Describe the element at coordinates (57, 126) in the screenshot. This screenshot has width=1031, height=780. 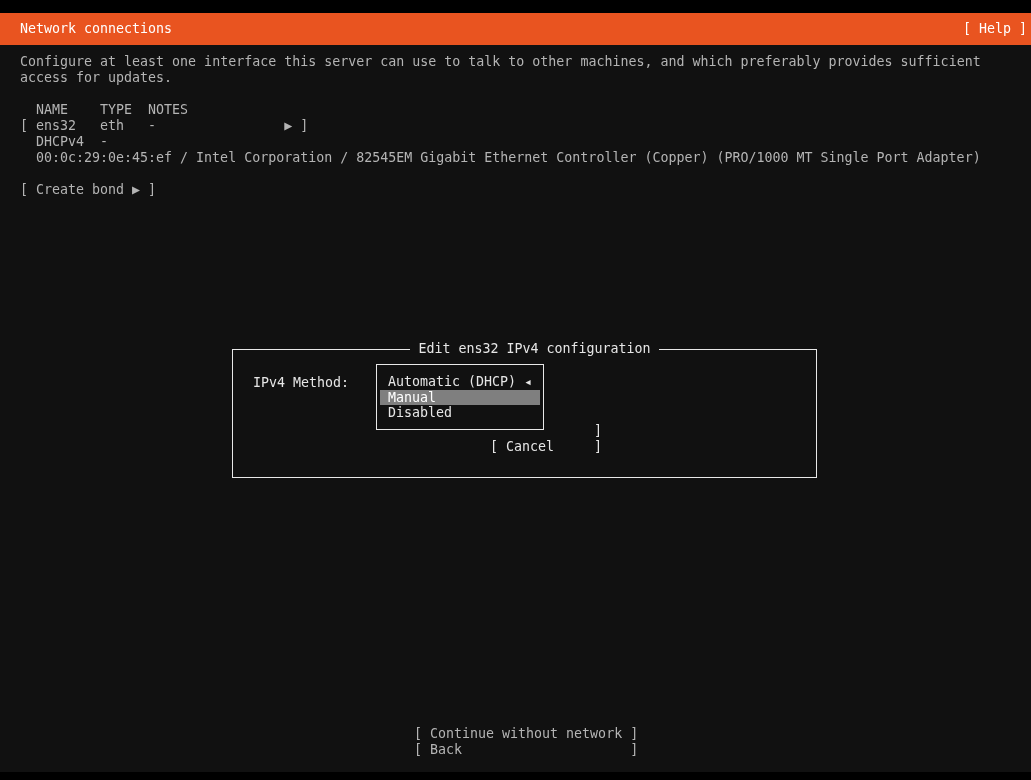
I see `table-cell-text: ens32` at that location.